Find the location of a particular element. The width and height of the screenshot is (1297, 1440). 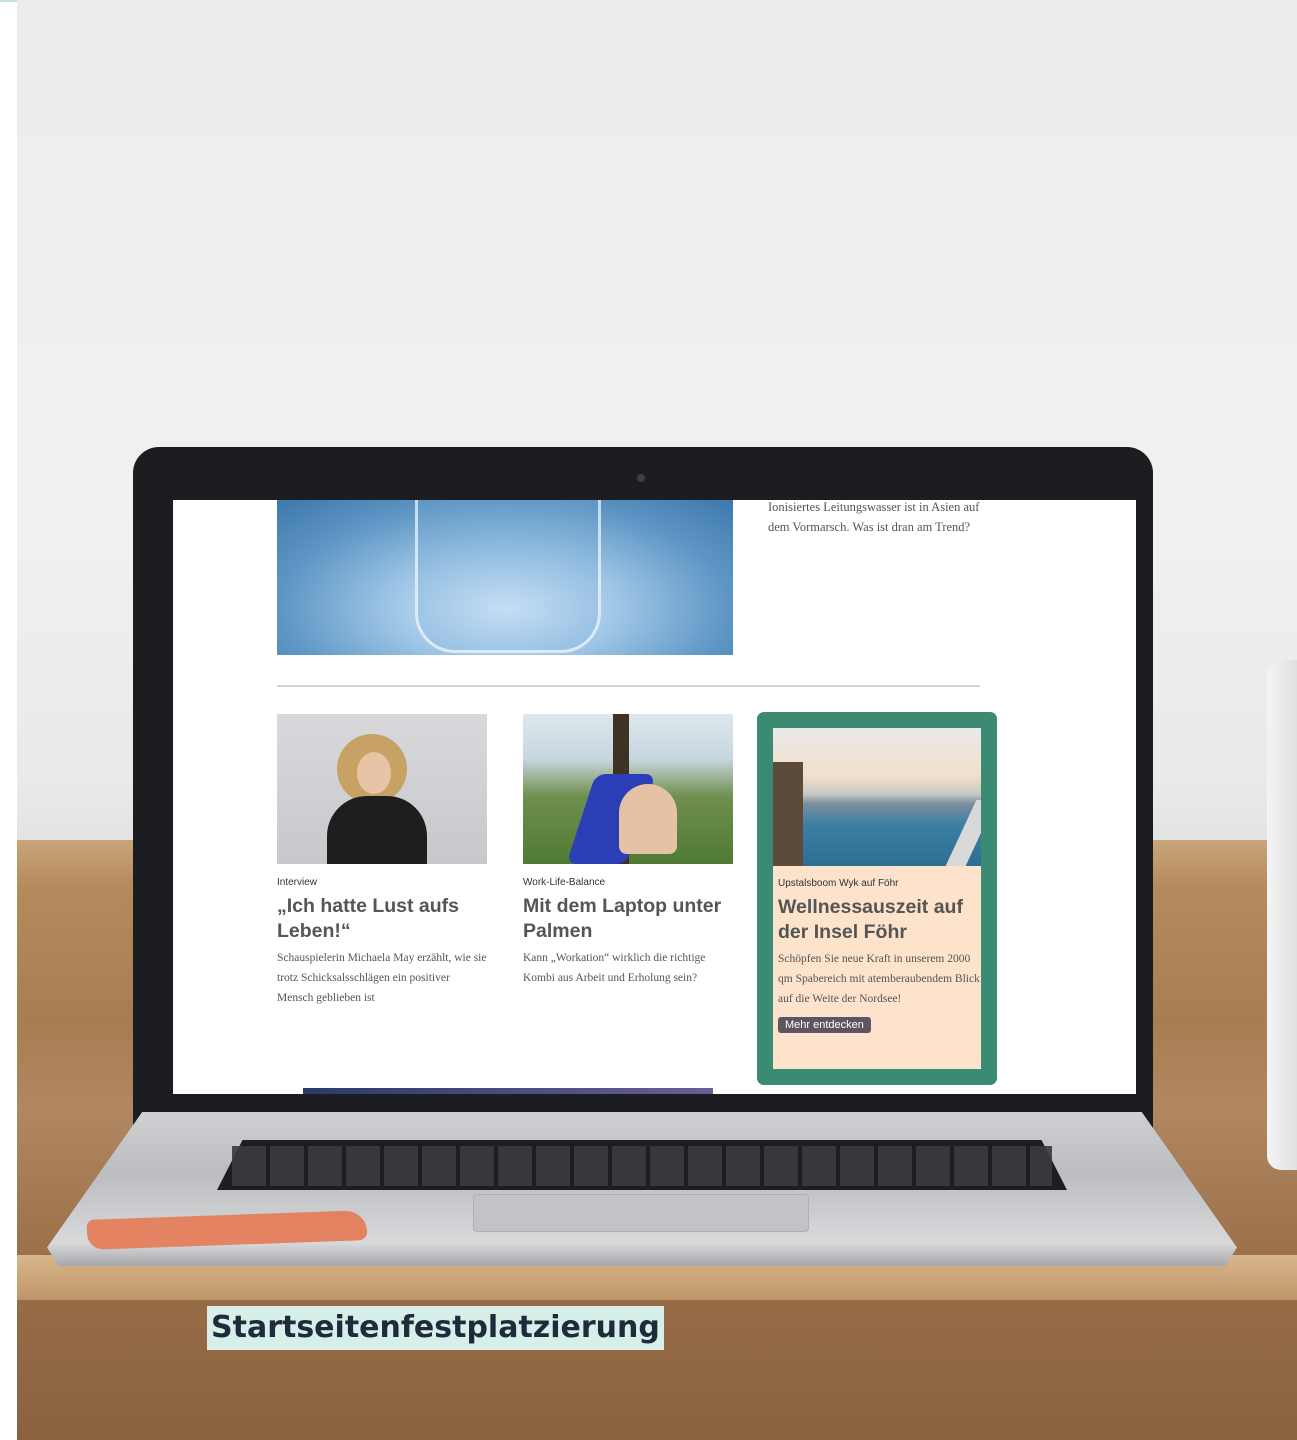

lead-article-image is located at coordinates (505, 577).